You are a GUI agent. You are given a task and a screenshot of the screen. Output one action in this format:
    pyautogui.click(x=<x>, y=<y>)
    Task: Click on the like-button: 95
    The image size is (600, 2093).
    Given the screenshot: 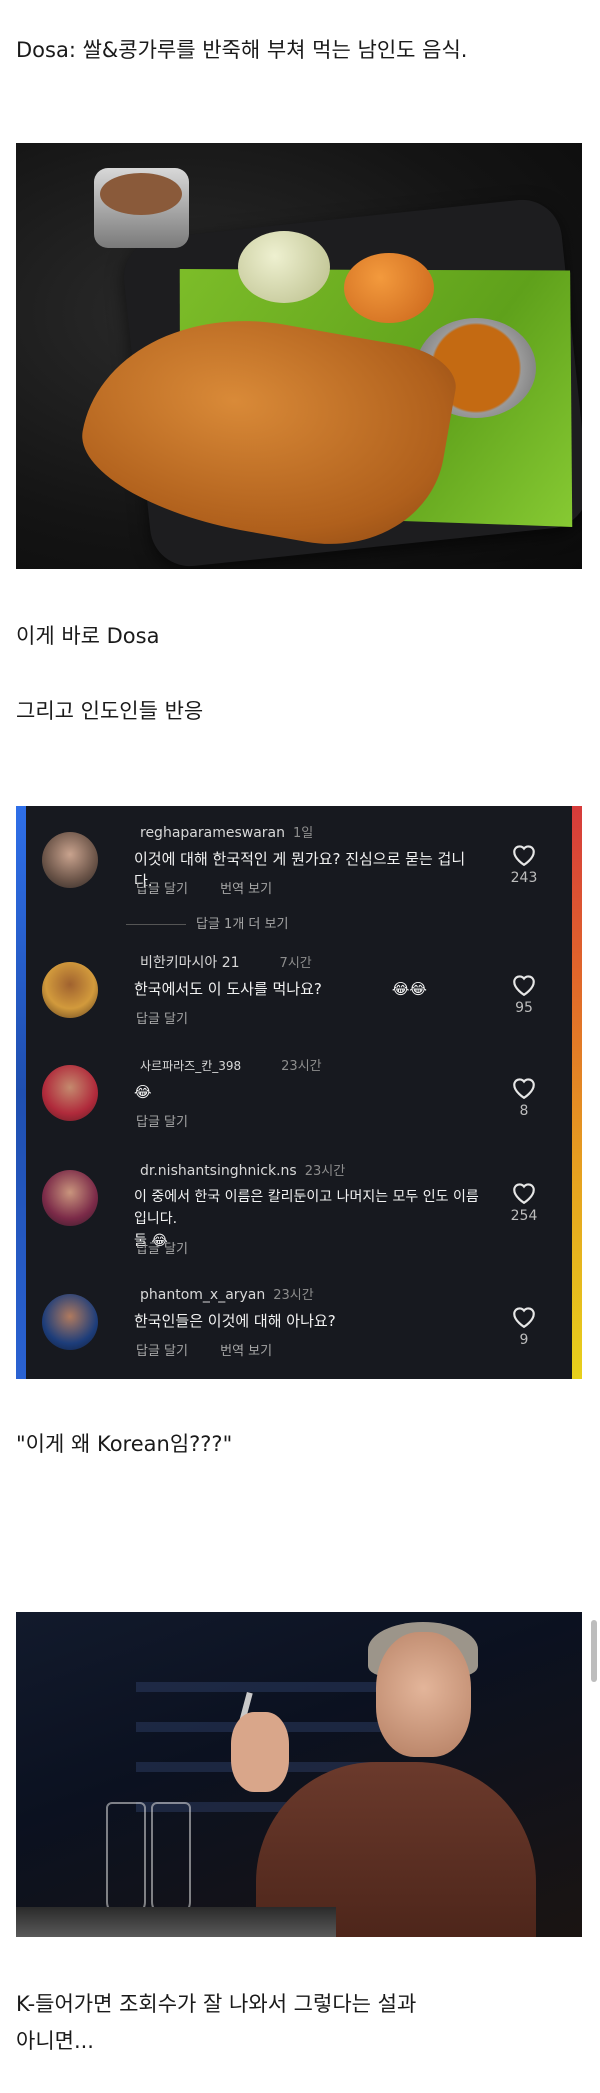 What is the action you would take?
    pyautogui.click(x=524, y=994)
    